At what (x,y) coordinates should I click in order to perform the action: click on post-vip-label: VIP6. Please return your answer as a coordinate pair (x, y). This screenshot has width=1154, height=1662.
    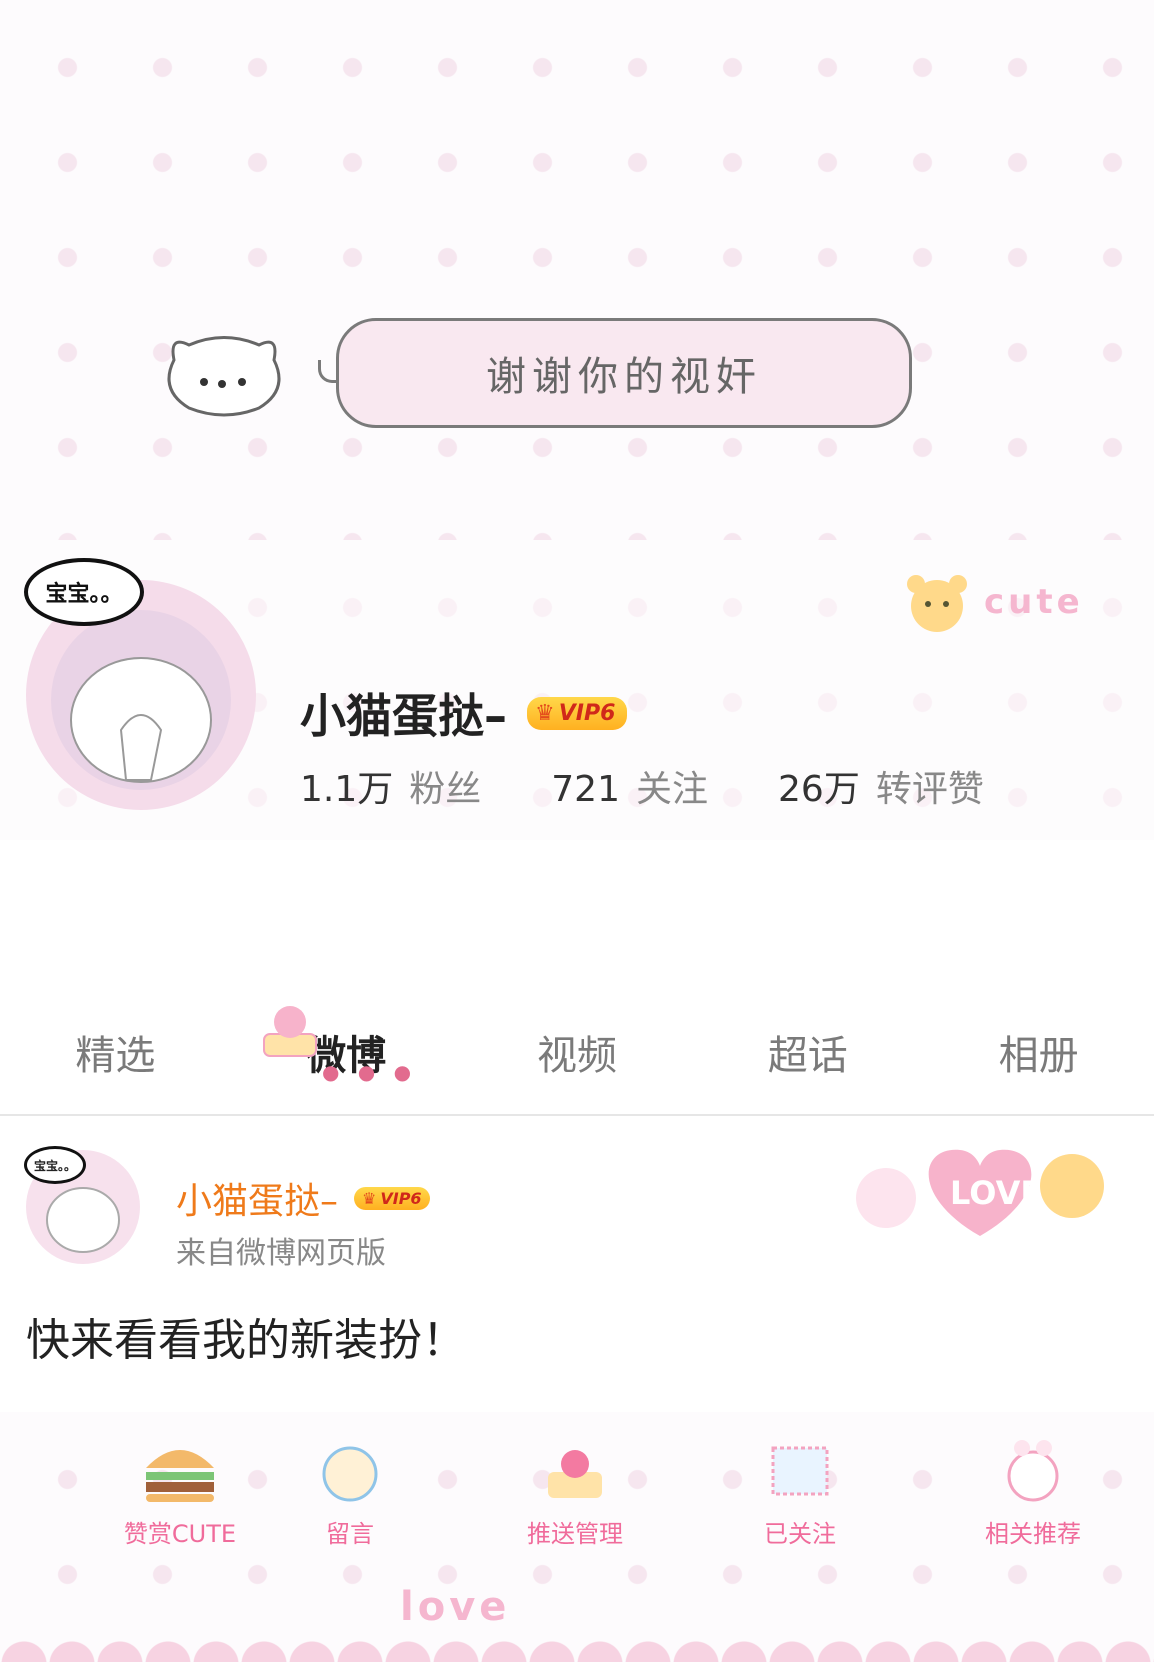
    Looking at the image, I should click on (401, 1198).